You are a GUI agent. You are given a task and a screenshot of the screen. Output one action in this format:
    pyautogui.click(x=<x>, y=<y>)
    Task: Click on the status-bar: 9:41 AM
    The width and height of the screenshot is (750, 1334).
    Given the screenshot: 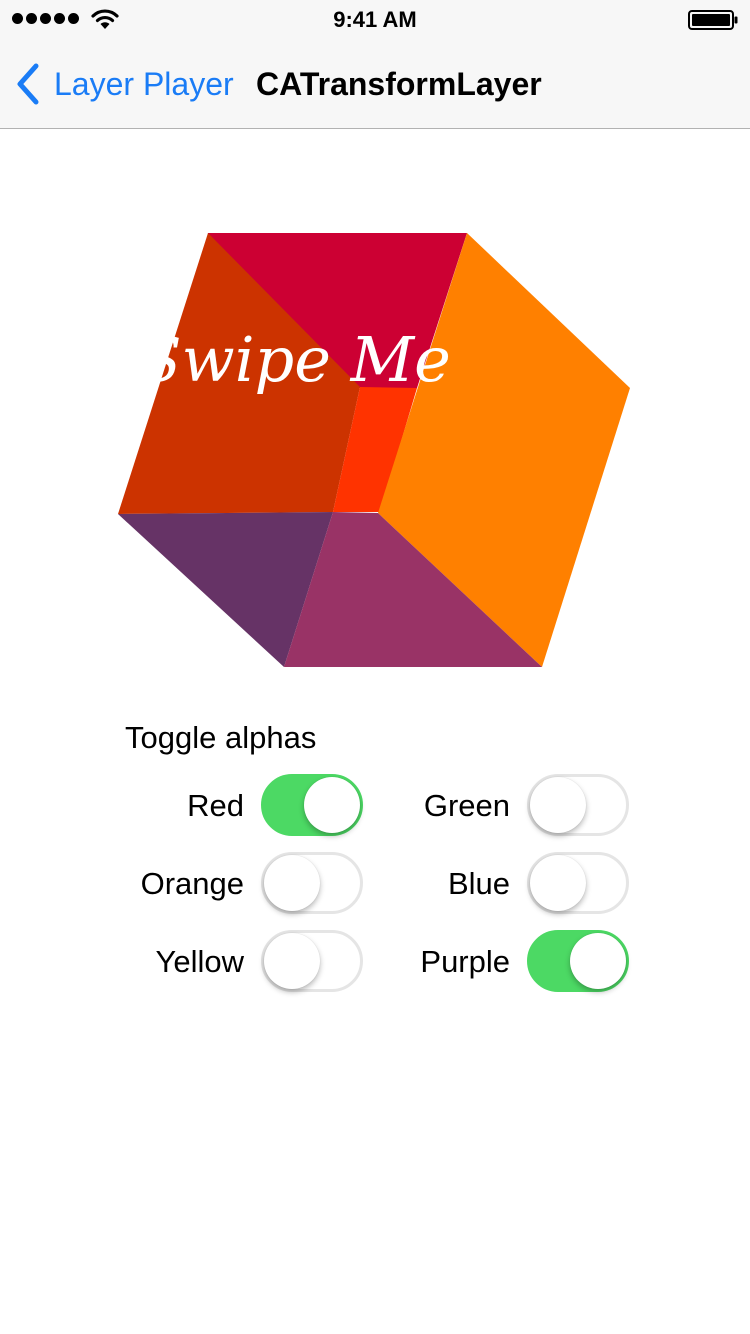 What is the action you would take?
    pyautogui.click(x=375, y=20)
    